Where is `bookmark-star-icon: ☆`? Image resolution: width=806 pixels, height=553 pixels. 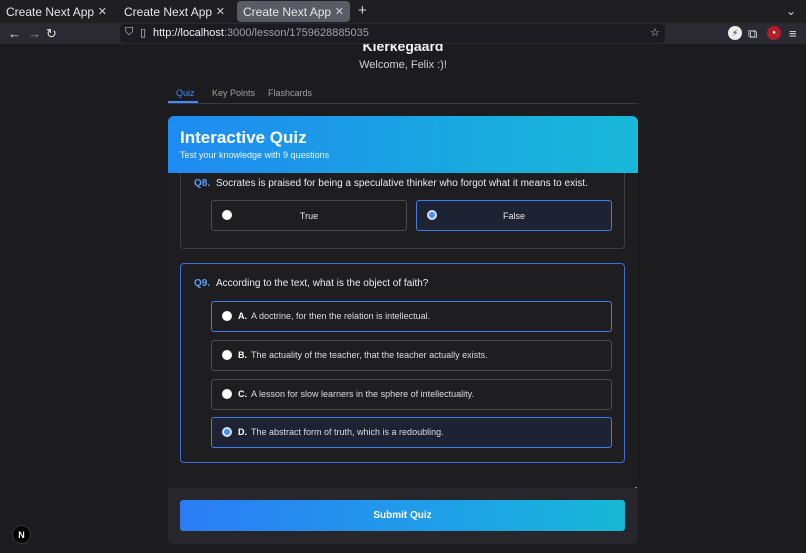 bookmark-star-icon: ☆ is located at coordinates (655, 32).